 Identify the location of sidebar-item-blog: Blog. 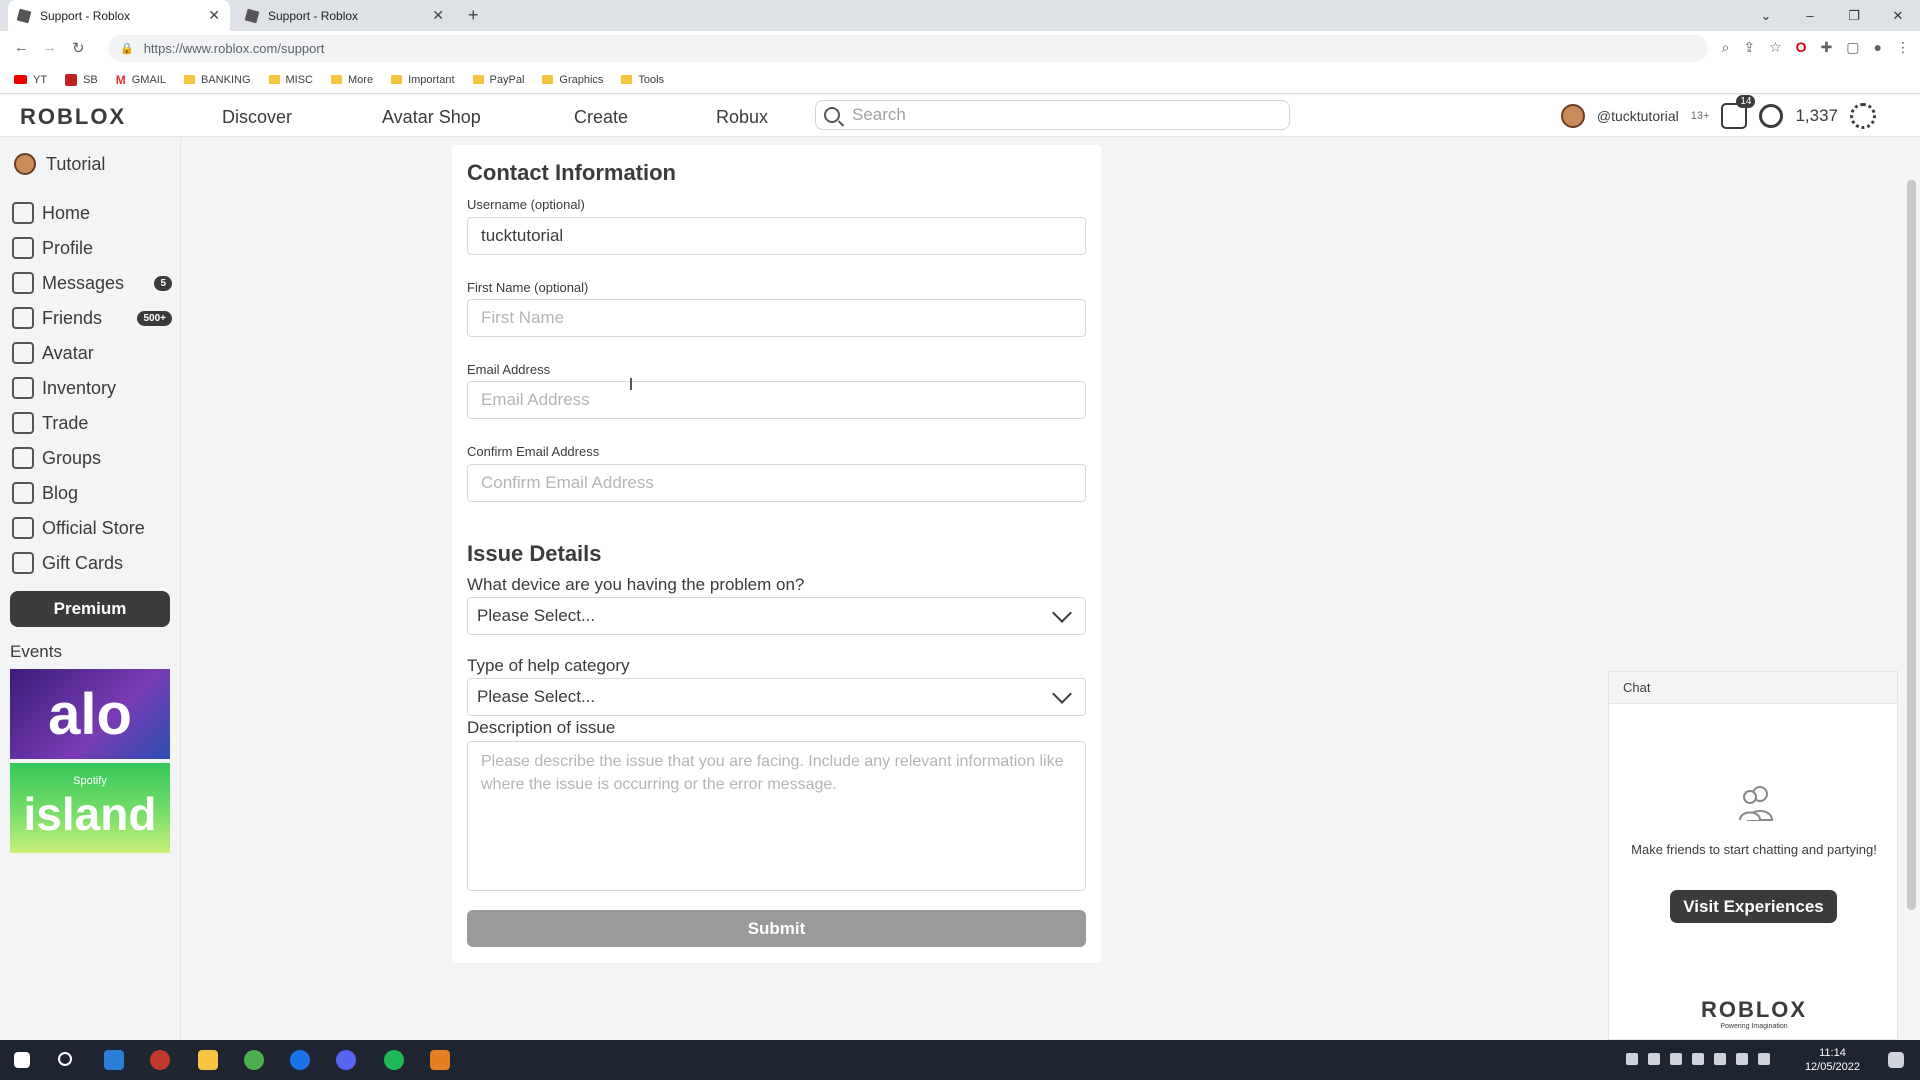
(92, 493).